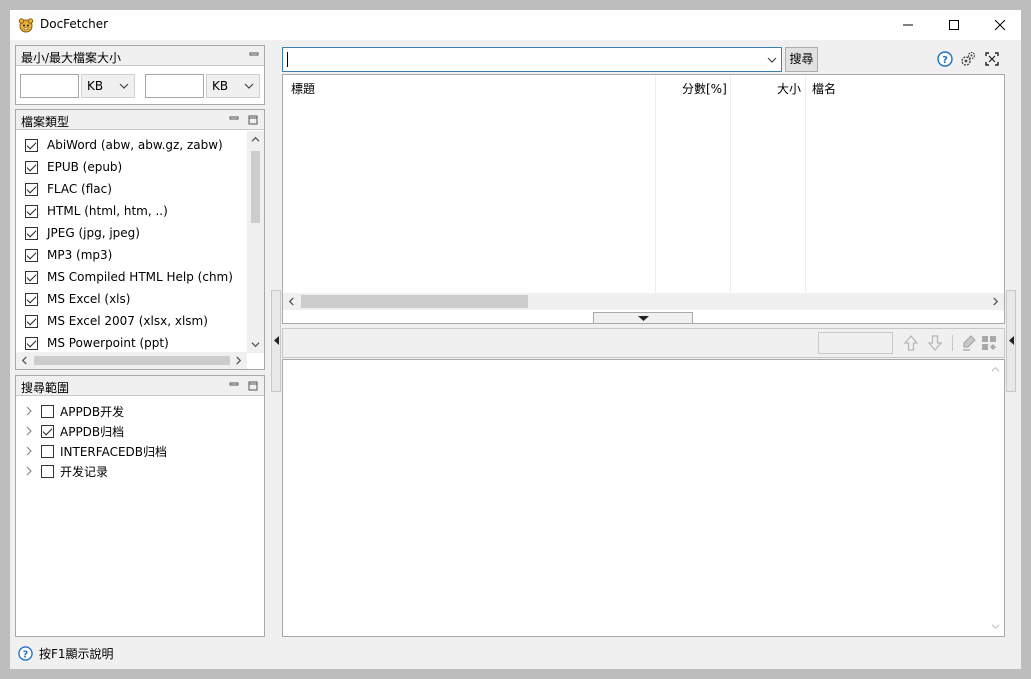 This screenshot has height=679, width=1031. What do you see at coordinates (515, 25) in the screenshot?
I see `title-bar: DocFetcher` at bounding box center [515, 25].